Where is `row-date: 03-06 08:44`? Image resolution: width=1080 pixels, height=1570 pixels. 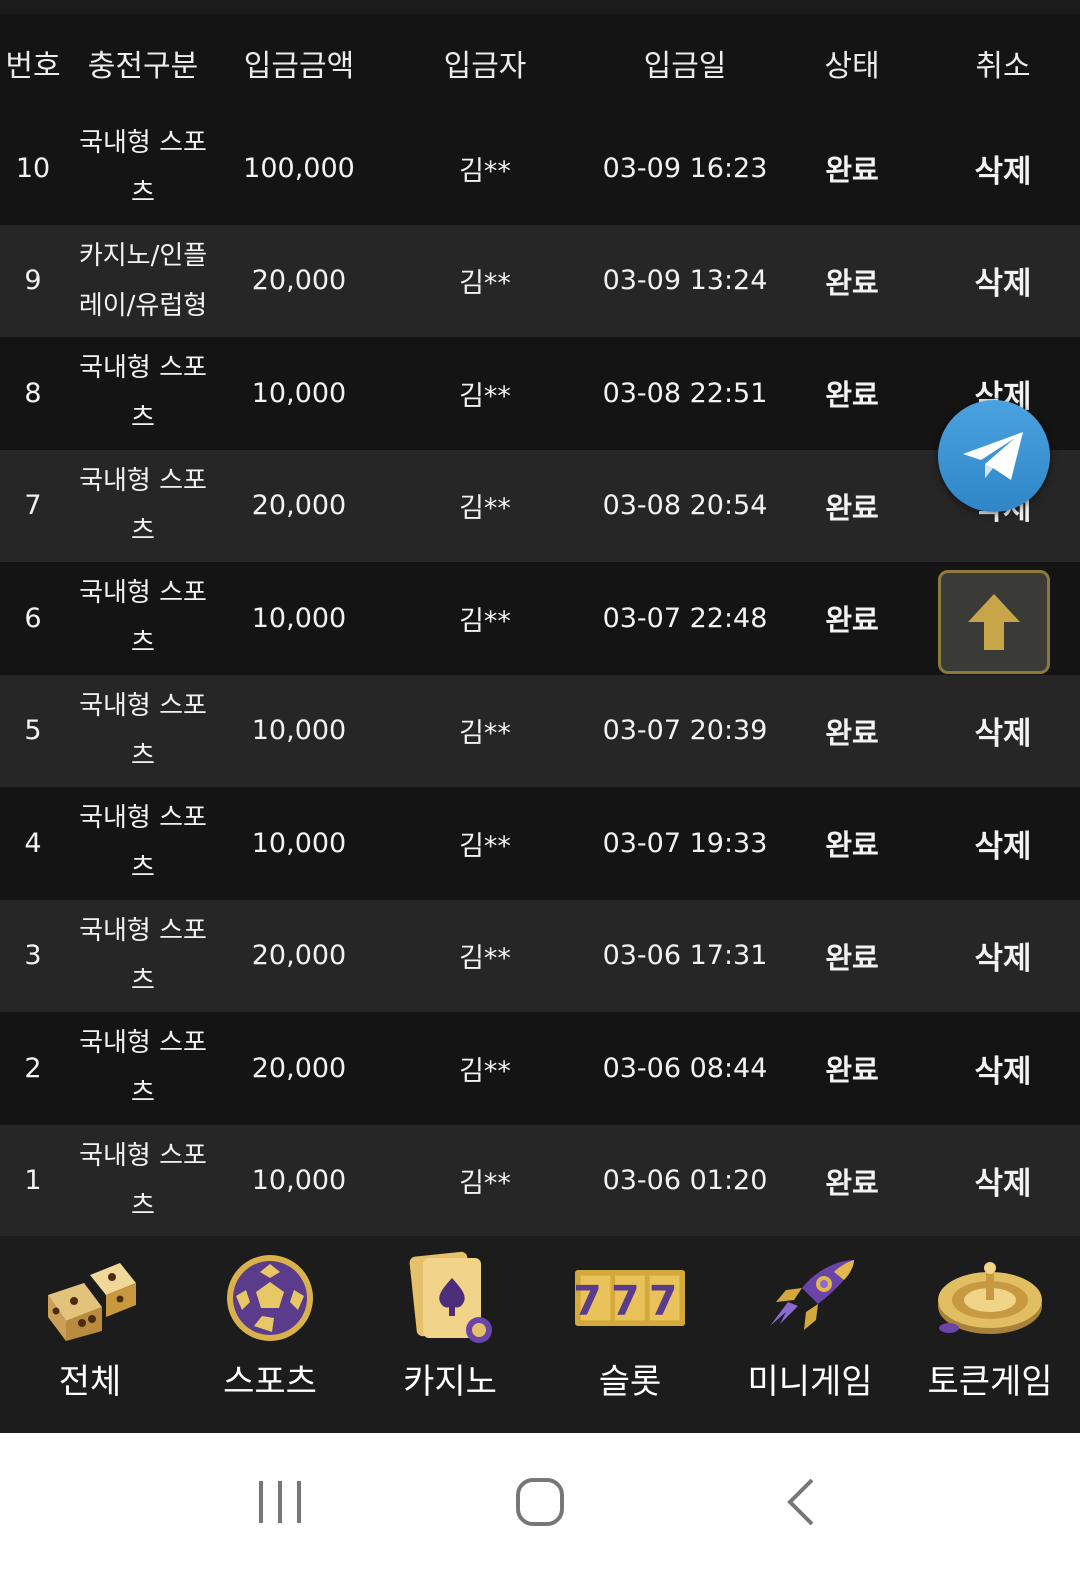
row-date: 03-06 08:44 is located at coordinates (685, 1068).